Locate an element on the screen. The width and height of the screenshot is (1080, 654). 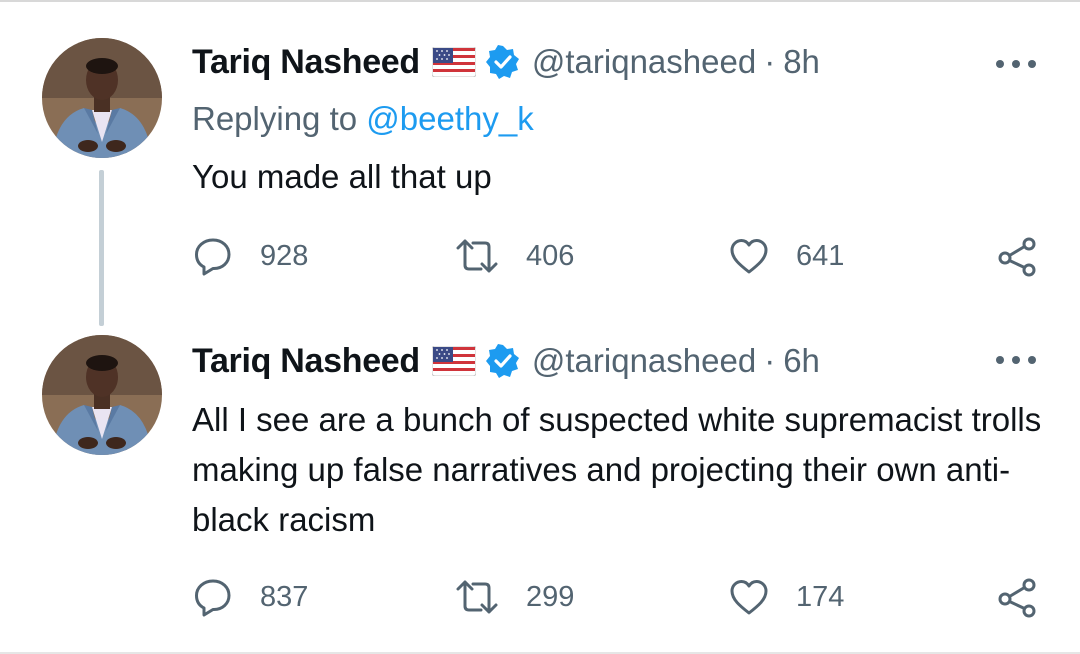
reply-button: 837 is located at coordinates (250, 597).